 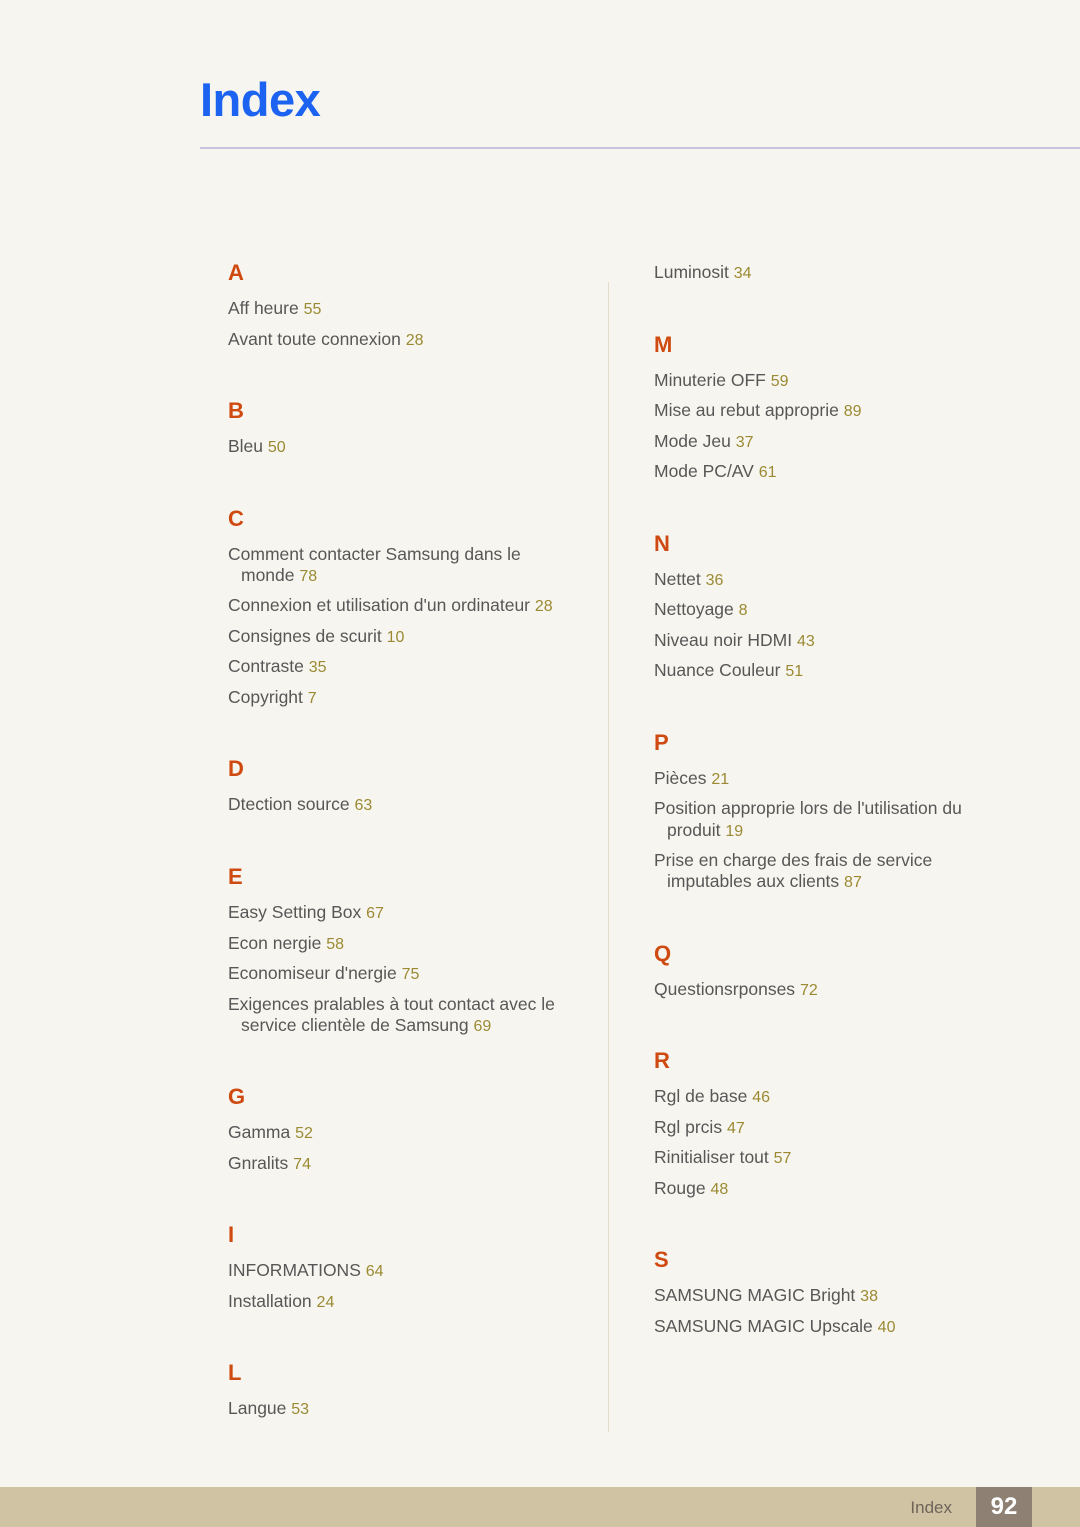 What do you see at coordinates (755, 1295) in the screenshot?
I see `index-entry-text: SAMSUNG MAGIC Bright` at bounding box center [755, 1295].